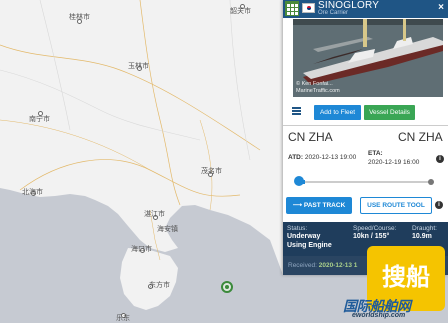  What do you see at coordinates (141, 249) in the screenshot?
I see `city-label: 海口市` at bounding box center [141, 249].